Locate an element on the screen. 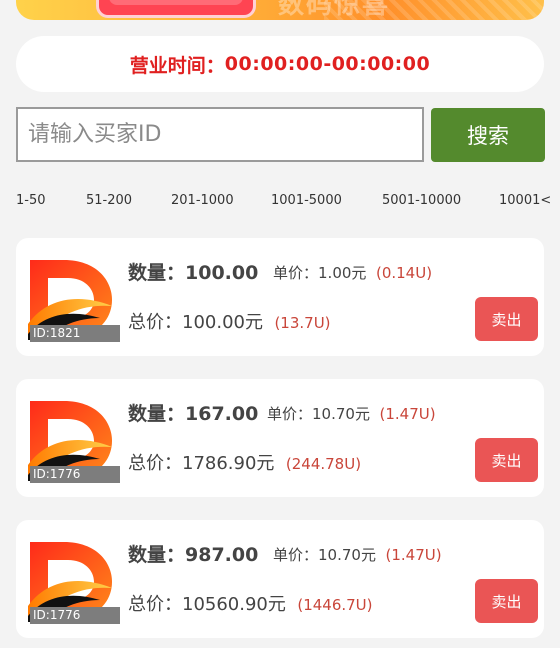 This screenshot has height=648, width=560. quantity: 数量：987.00 is located at coordinates (193, 553).